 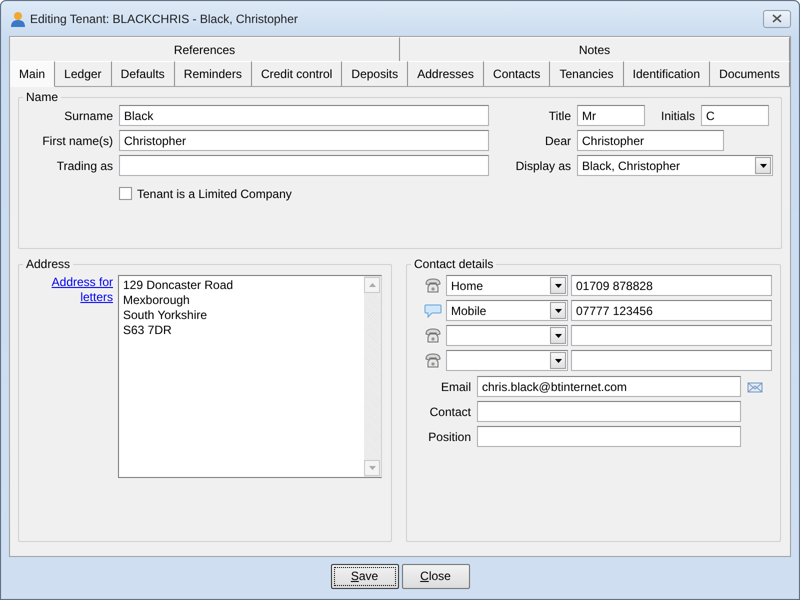 I want to click on tab: Notes, so click(x=595, y=49).